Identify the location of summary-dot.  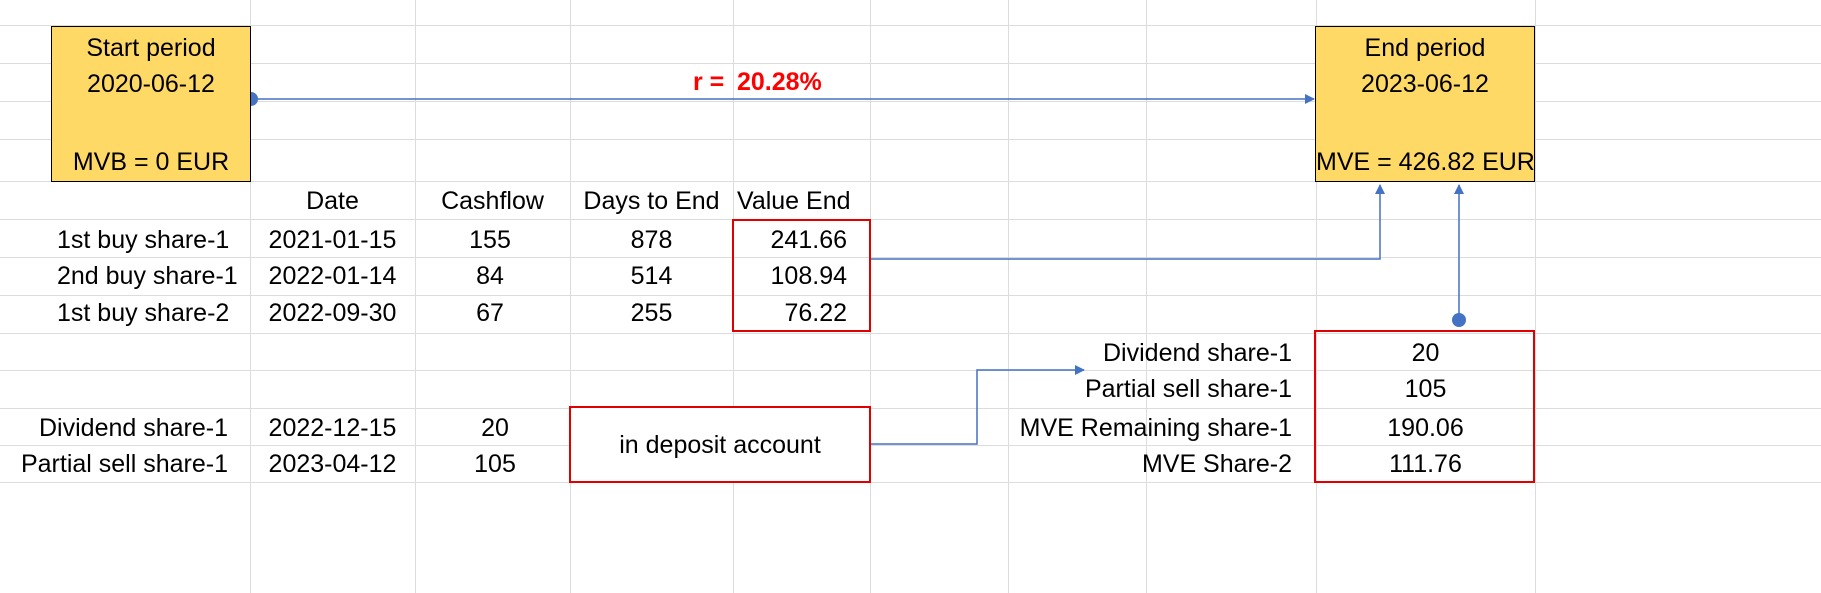
(1459, 320).